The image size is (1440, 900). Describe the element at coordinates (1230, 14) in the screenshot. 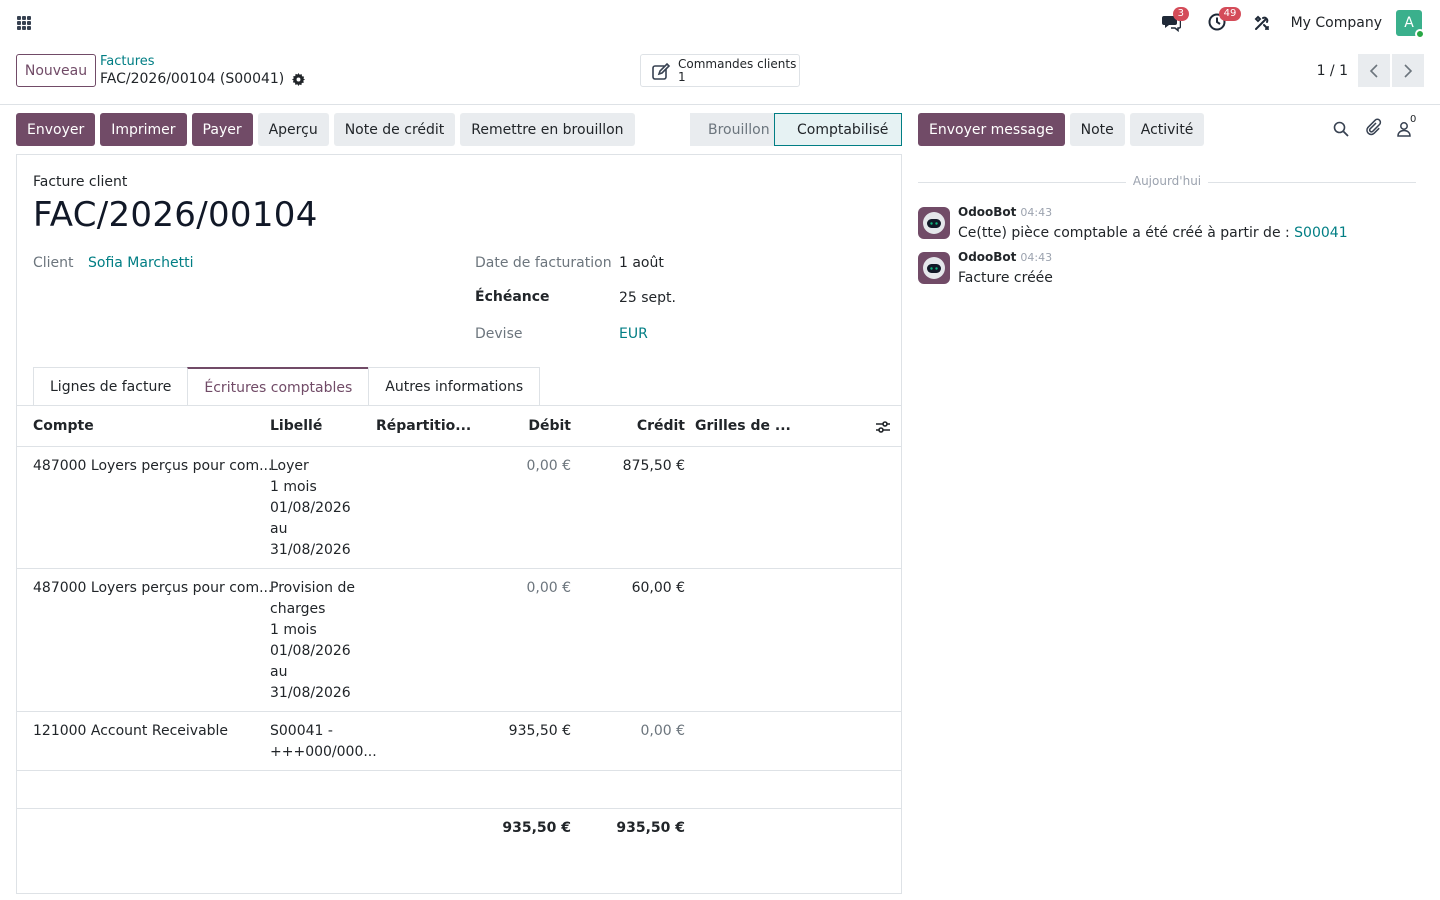

I see `activity-badge: 49` at that location.